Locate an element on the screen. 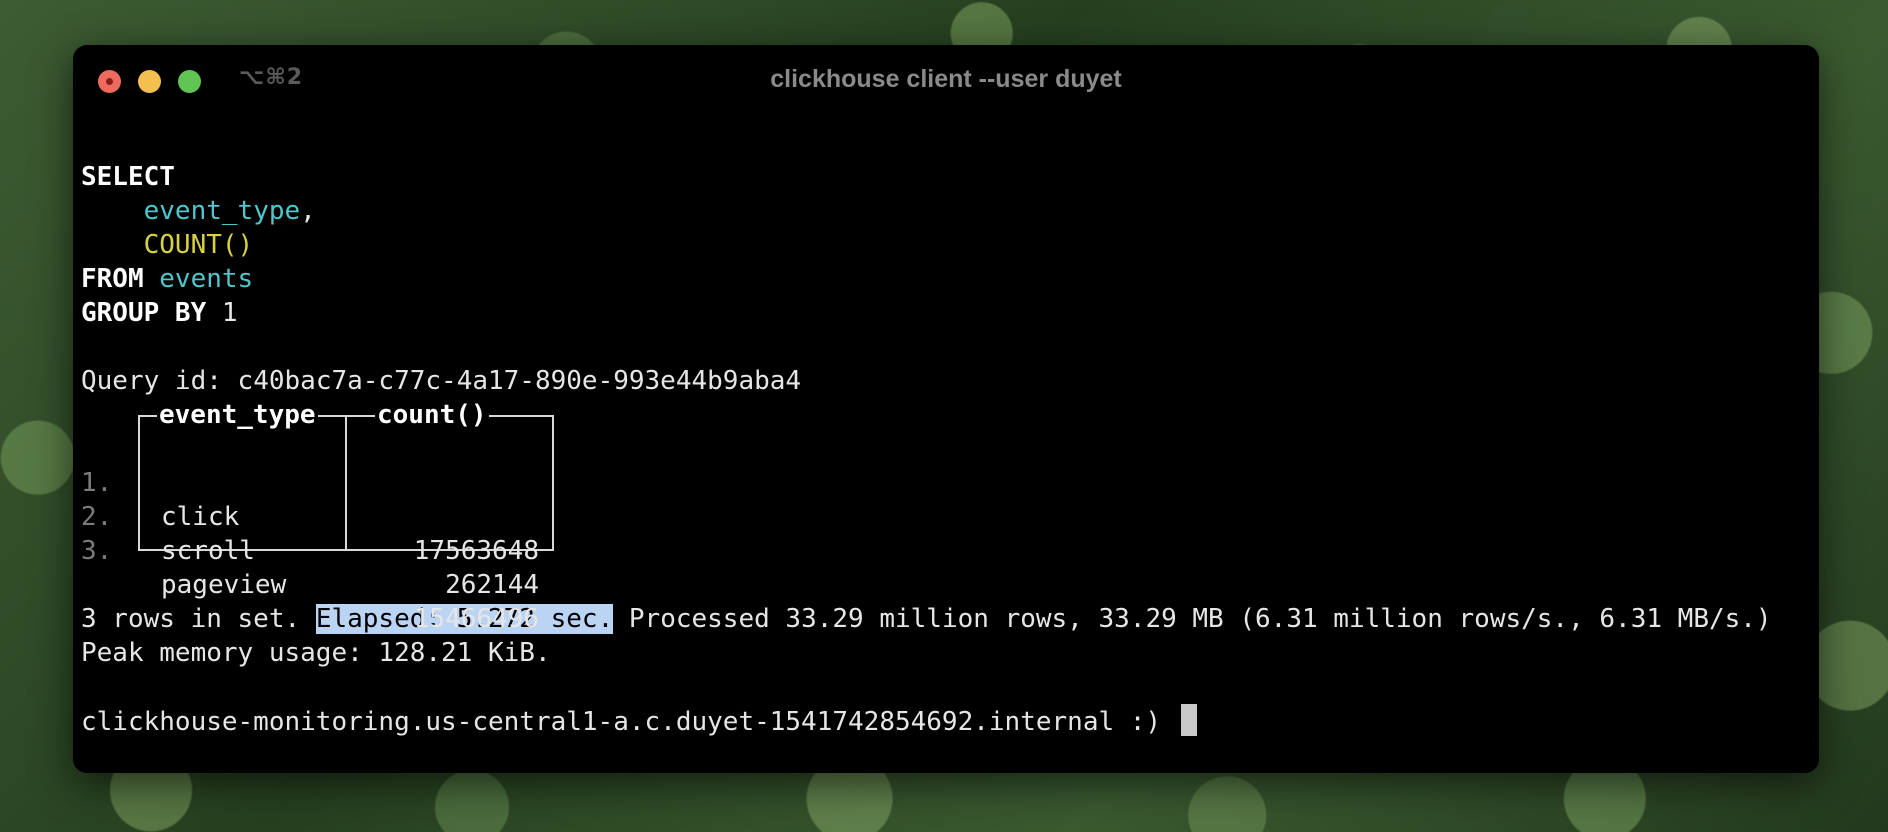  row-count: 17563648 is located at coordinates (476, 551).